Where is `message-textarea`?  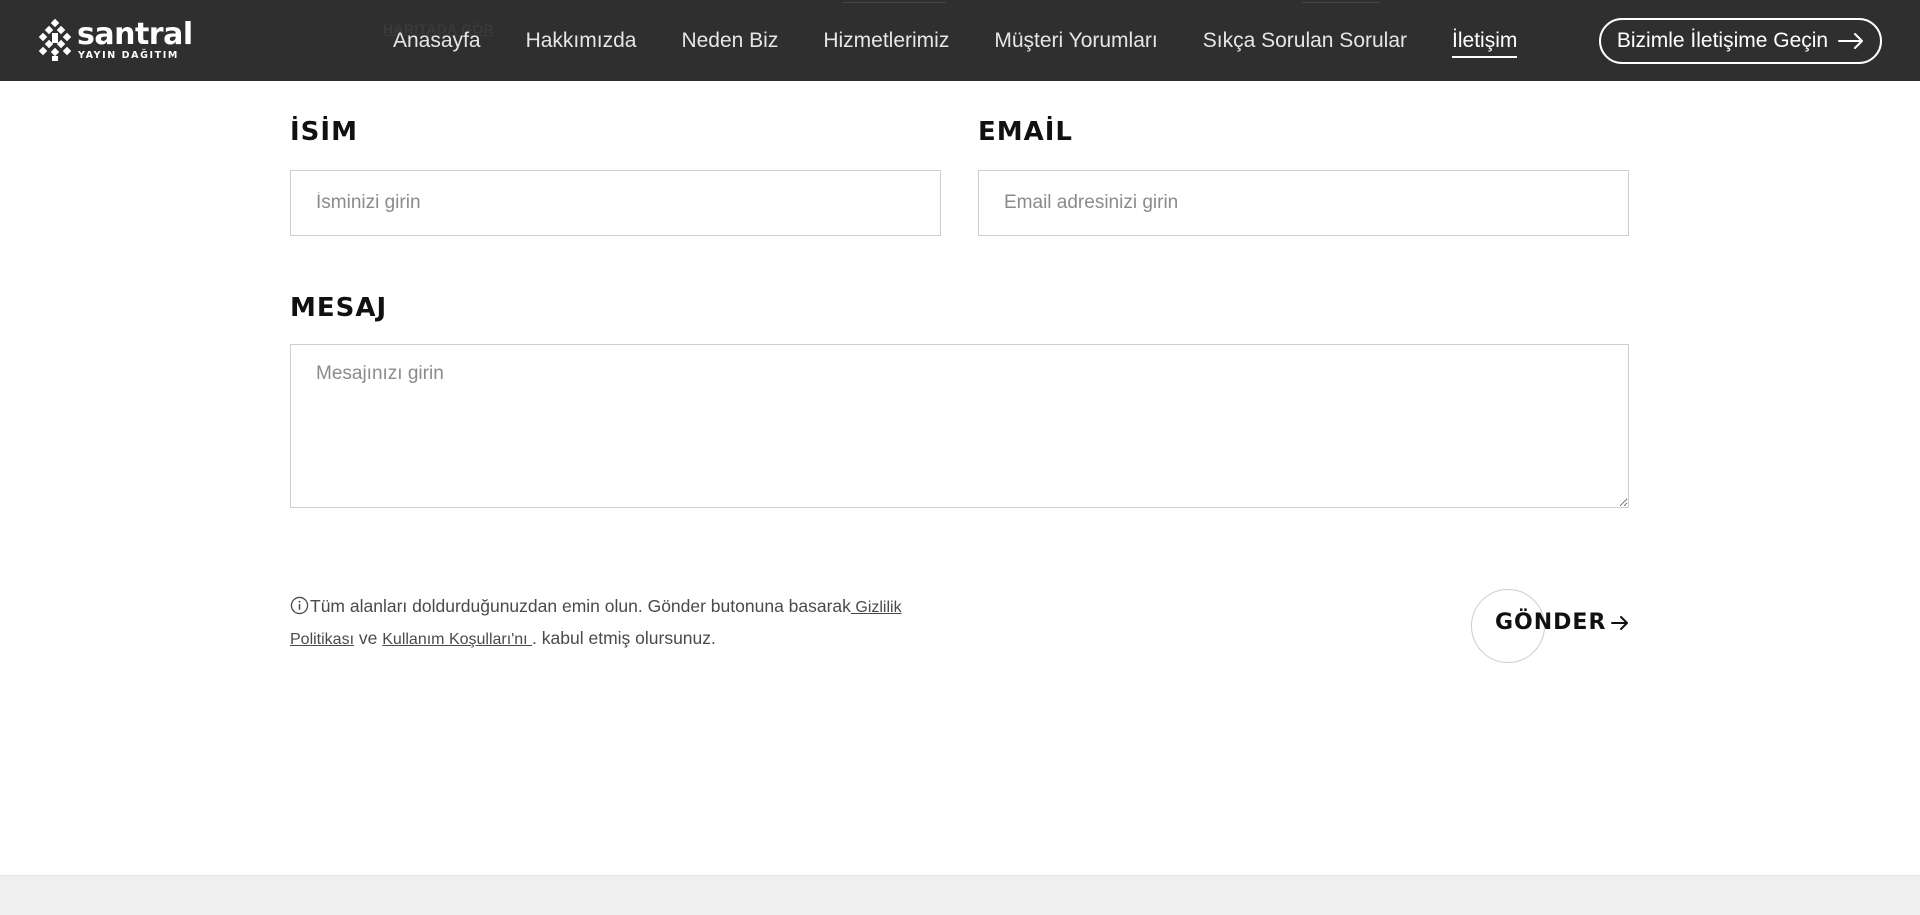 message-textarea is located at coordinates (959, 426).